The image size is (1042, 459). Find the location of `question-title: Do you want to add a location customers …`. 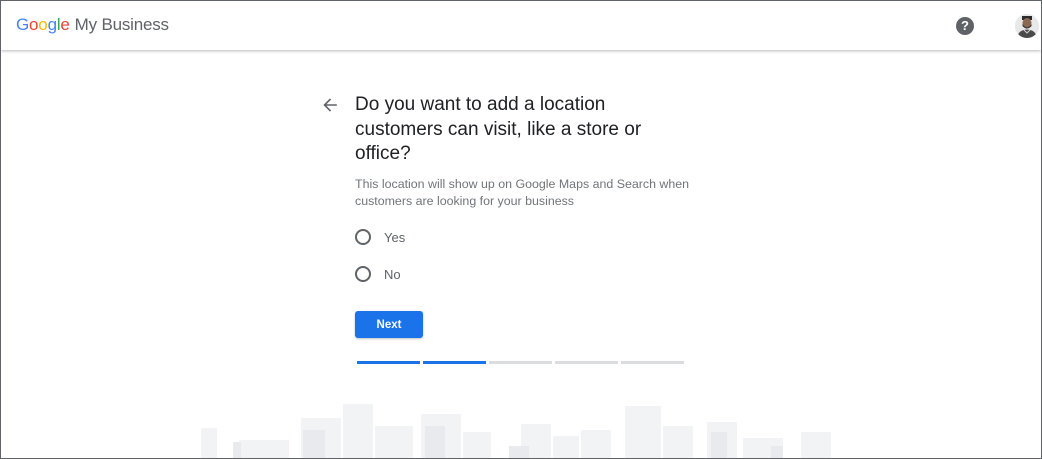

question-title: Do you want to add a location customers … is located at coordinates (498, 129).